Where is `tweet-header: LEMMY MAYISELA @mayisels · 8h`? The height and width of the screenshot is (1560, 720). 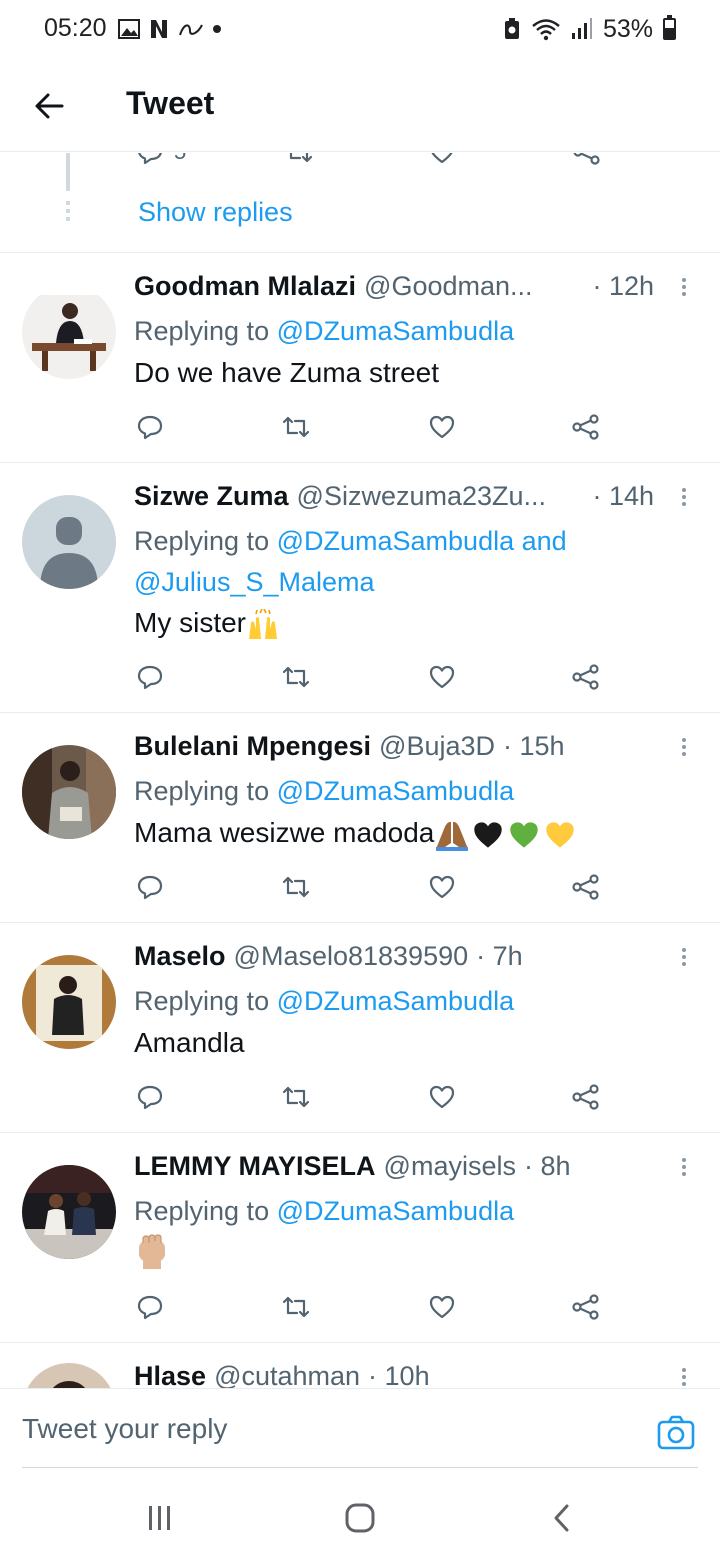 tweet-header: LEMMY MAYISELA @mayisels · 8h is located at coordinates (394, 1169).